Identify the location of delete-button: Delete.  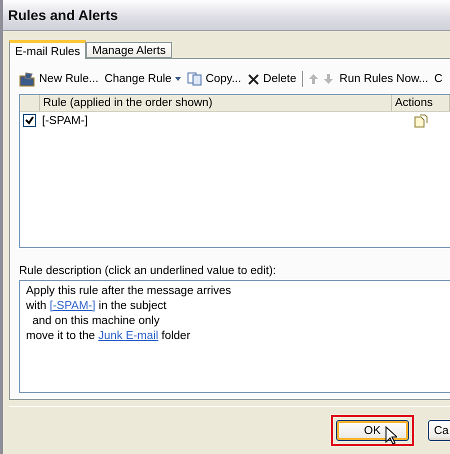
(271, 79).